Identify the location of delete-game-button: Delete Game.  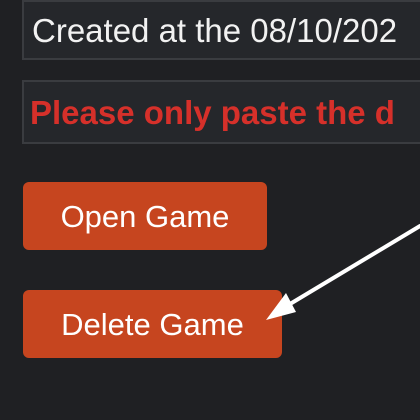
(152, 324).